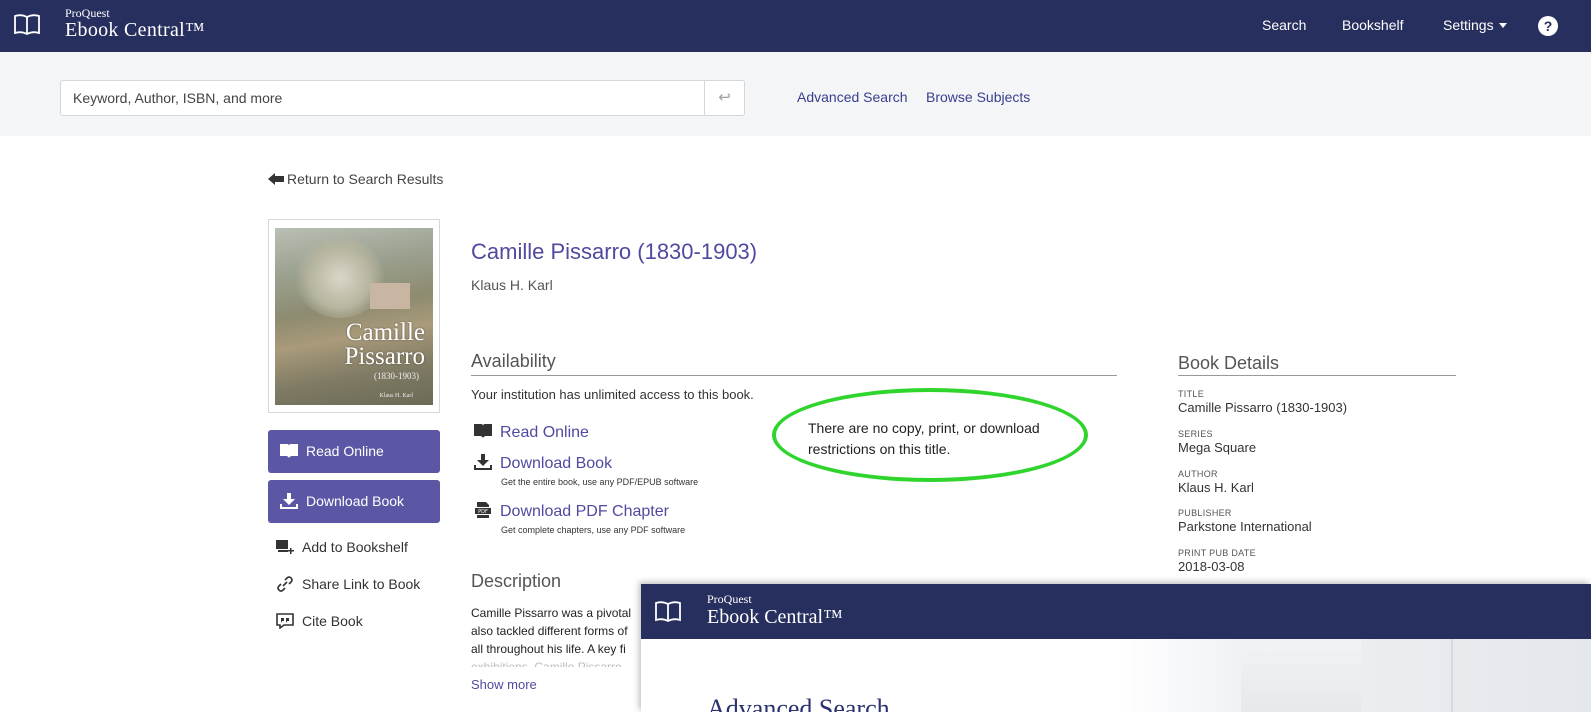 This screenshot has width=1591, height=712. Describe the element at coordinates (1245, 526) in the screenshot. I see `detail-value: Parkstone International` at that location.